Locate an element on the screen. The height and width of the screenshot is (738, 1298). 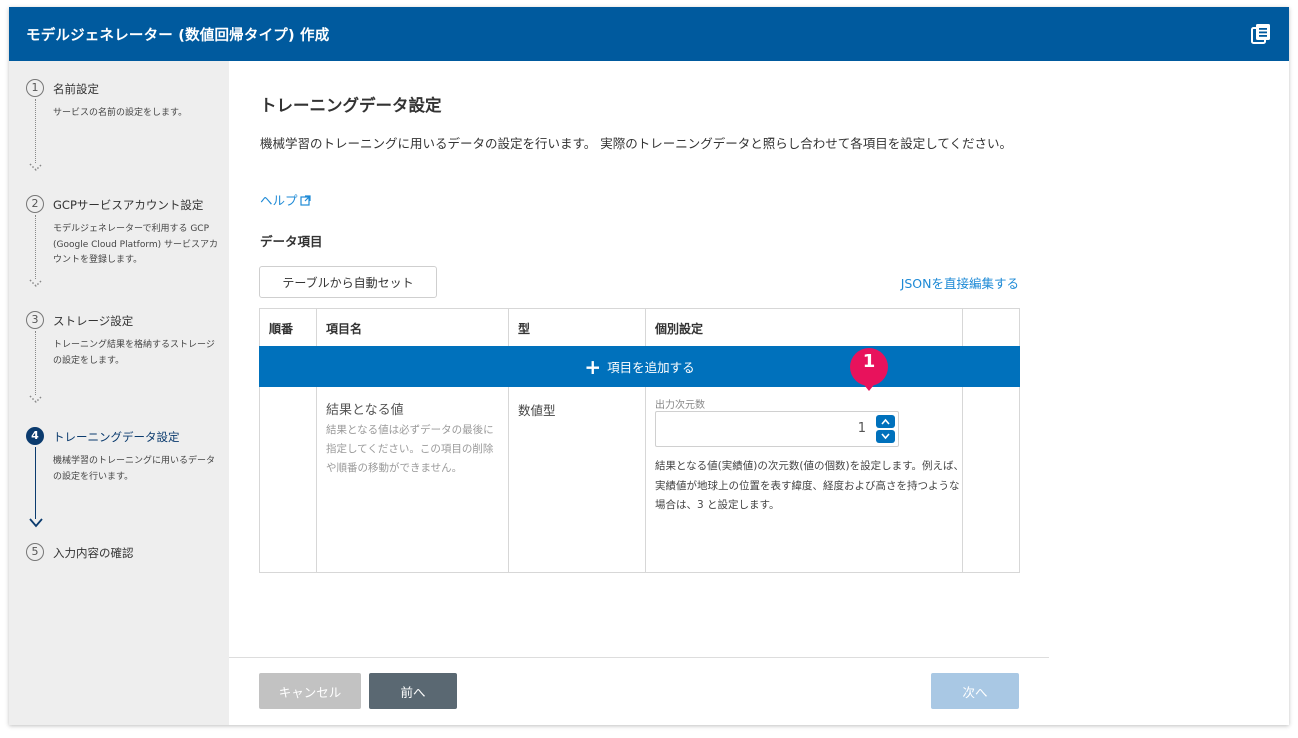
edit-json-link: JSONを直接編集する is located at coordinates (960, 282).